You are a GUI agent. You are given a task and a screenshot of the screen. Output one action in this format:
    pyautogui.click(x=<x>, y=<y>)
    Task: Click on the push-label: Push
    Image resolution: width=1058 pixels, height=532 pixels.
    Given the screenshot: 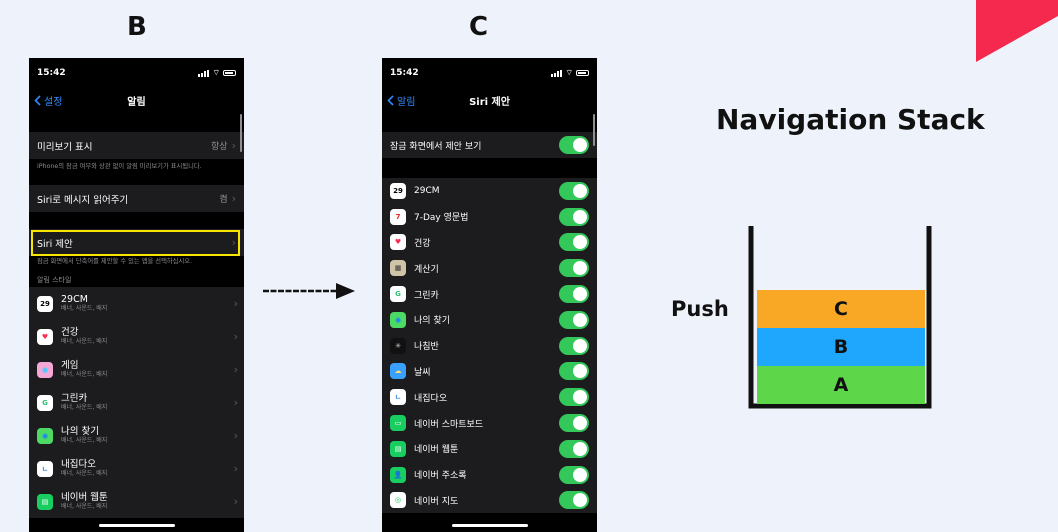 What is the action you would take?
    pyautogui.click(x=700, y=309)
    